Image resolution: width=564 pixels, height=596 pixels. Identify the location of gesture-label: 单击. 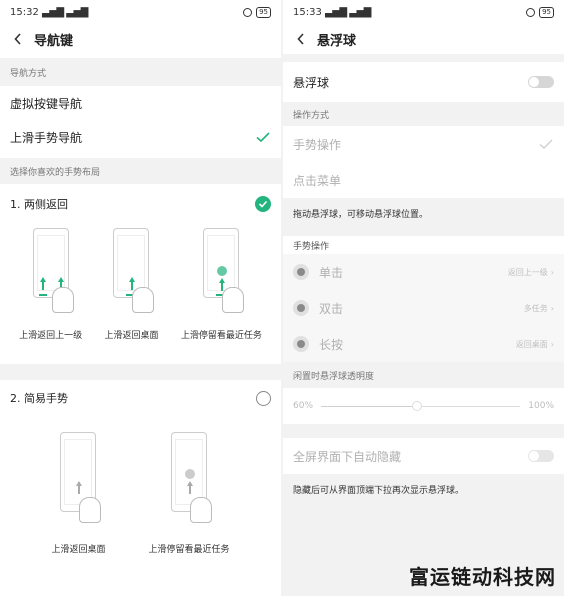
(331, 272).